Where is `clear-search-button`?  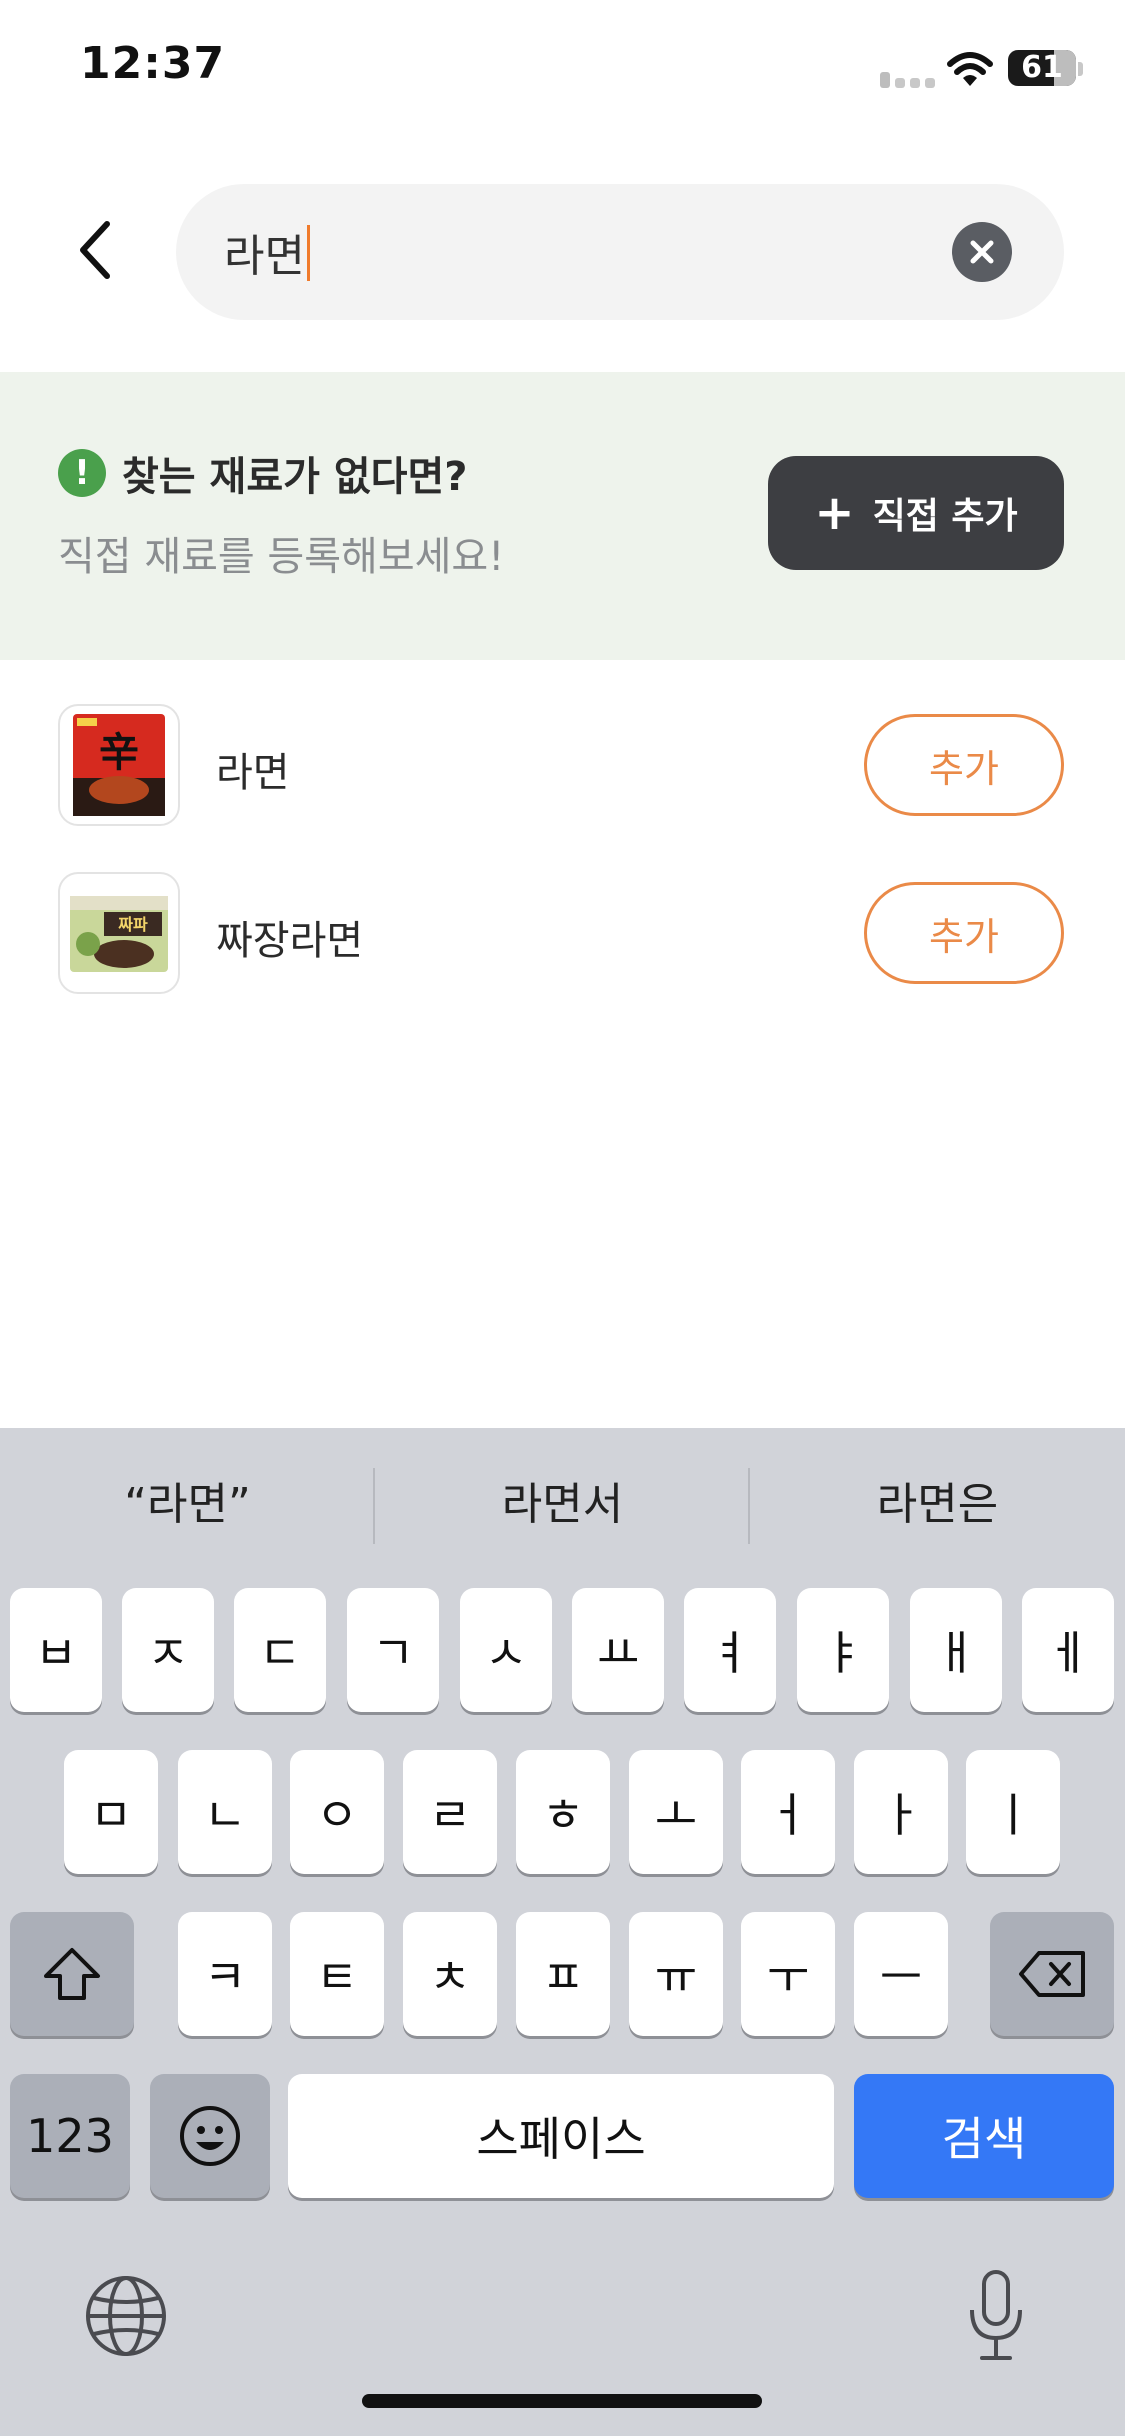
clear-search-button is located at coordinates (982, 252).